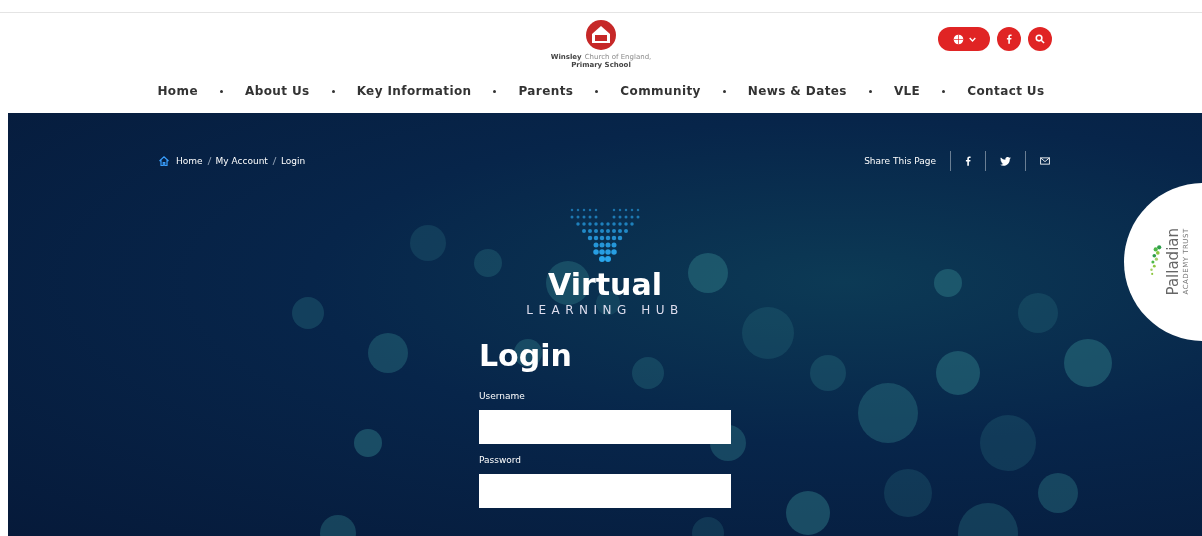 Image resolution: width=1202 pixels, height=536 pixels. Describe the element at coordinates (189, 161) in the screenshot. I see `breadcrumb-link: Home` at that location.